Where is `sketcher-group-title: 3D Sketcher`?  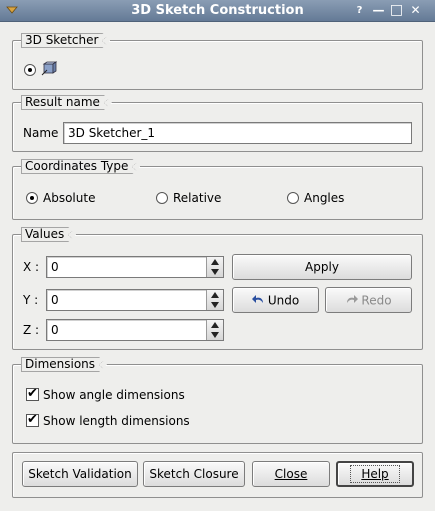
sketcher-group-title: 3D Sketcher is located at coordinates (65, 40).